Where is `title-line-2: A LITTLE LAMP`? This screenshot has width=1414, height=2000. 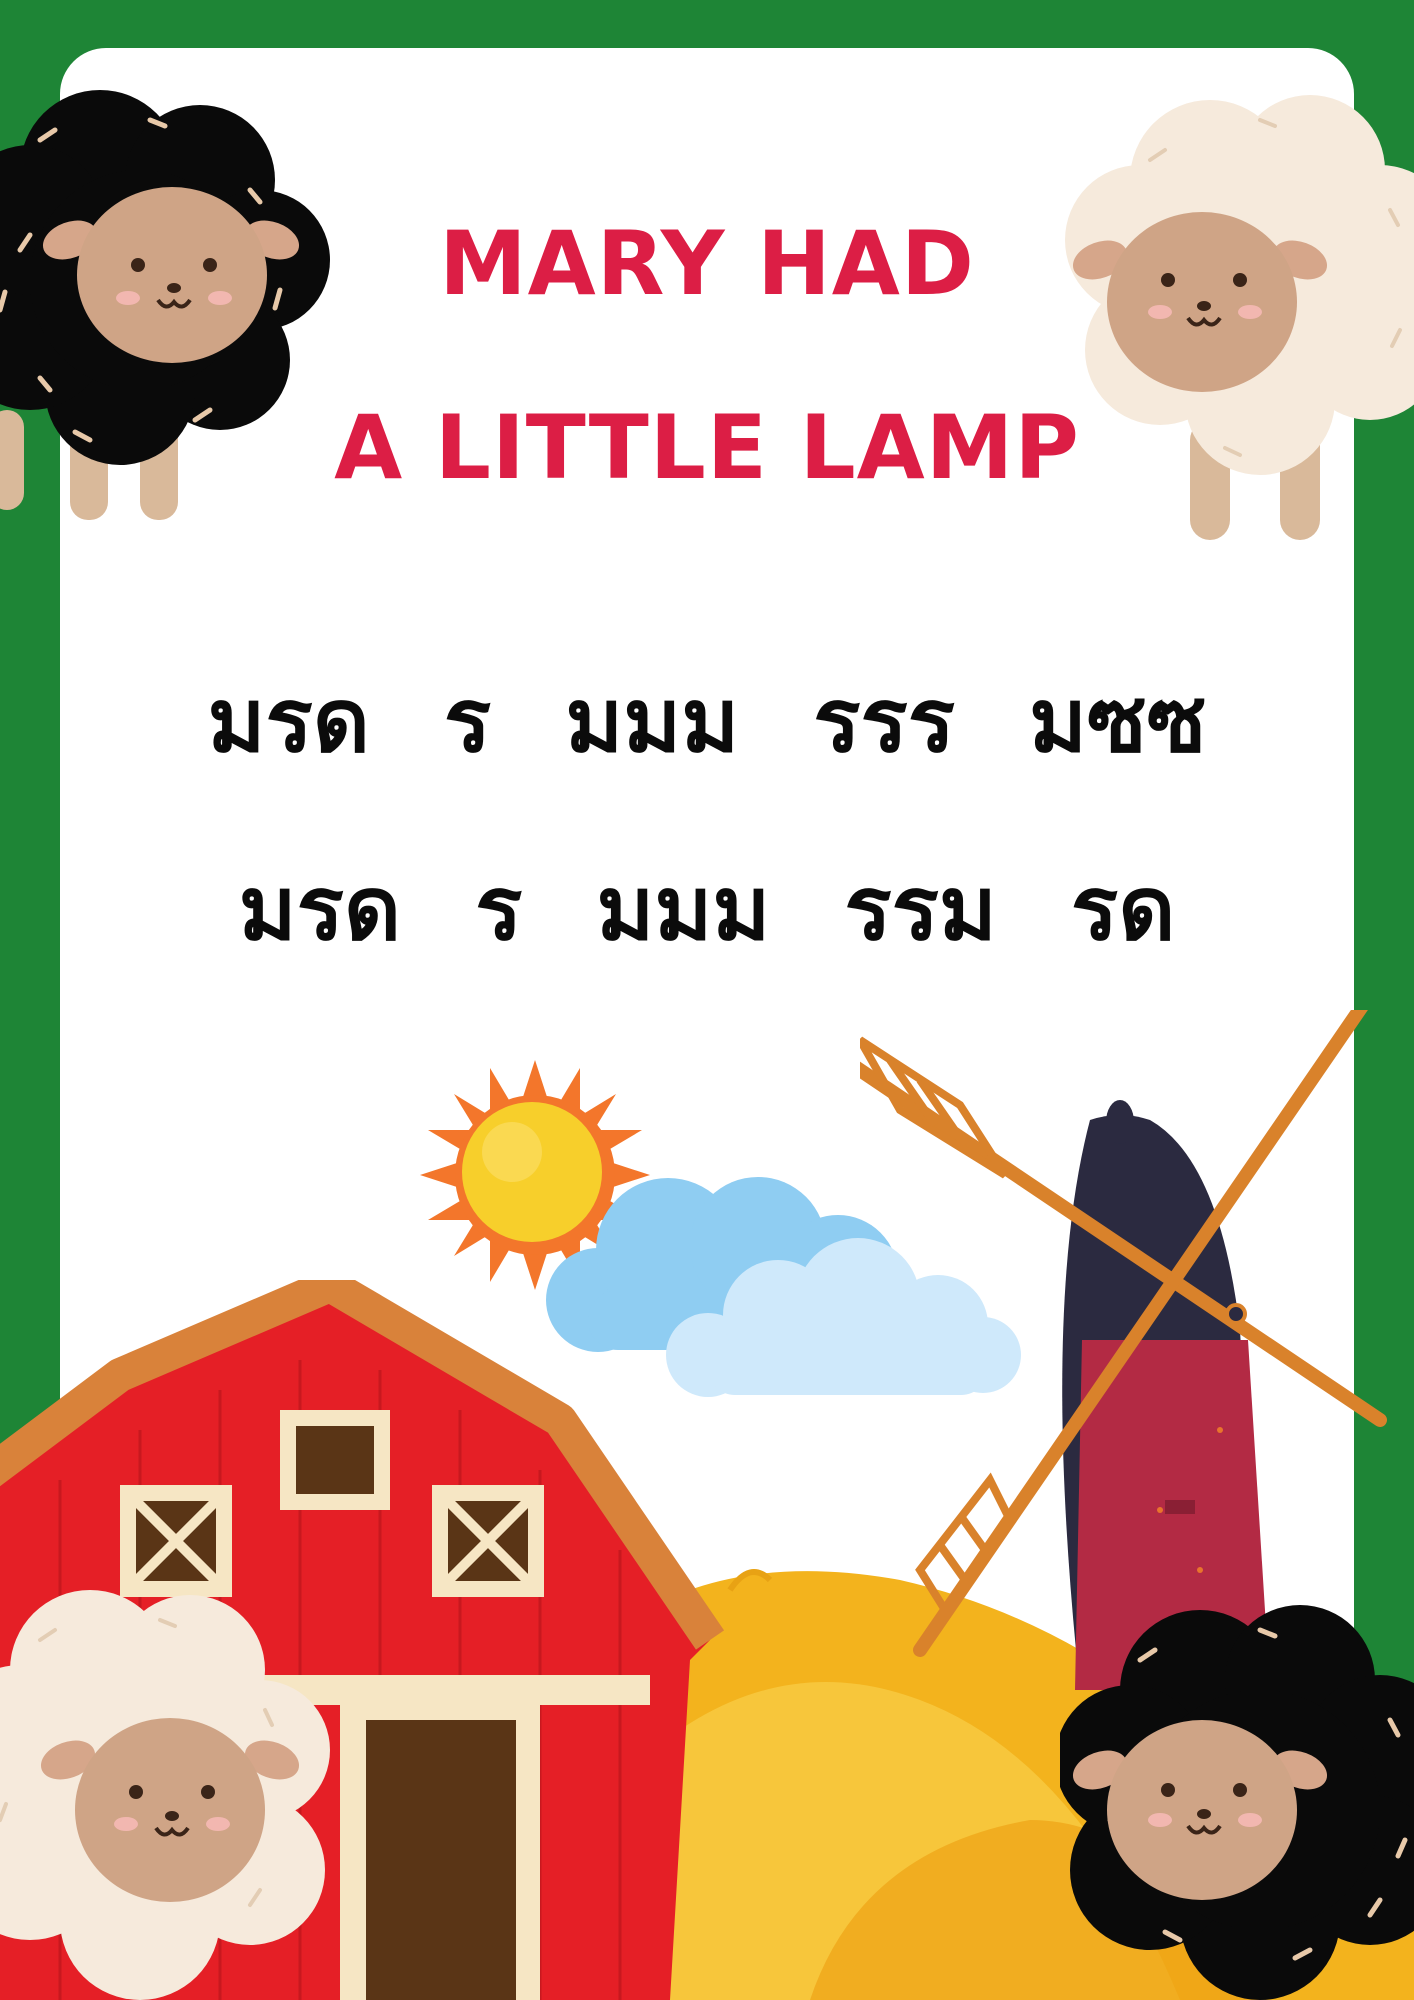 title-line-2: A LITTLE LAMP is located at coordinates (707, 447).